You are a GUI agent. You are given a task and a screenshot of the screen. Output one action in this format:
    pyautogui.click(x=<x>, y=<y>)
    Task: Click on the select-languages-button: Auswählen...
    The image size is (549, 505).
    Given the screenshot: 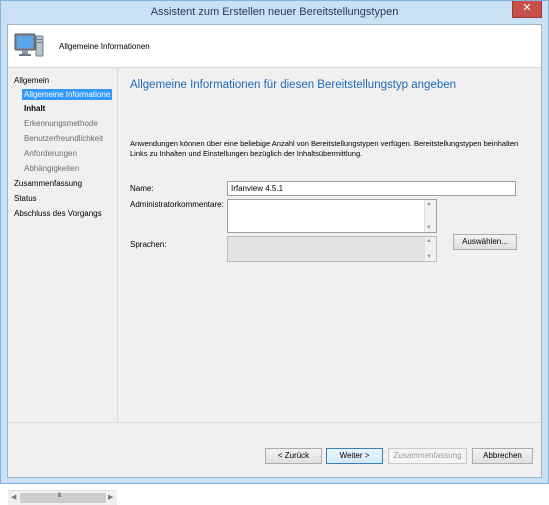 What is the action you would take?
    pyautogui.click(x=485, y=242)
    